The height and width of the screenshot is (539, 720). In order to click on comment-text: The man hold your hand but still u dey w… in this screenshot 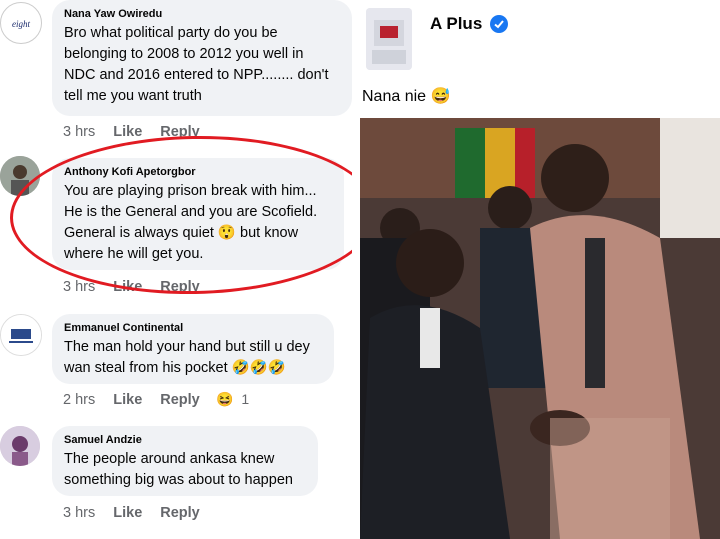, I will do `click(187, 357)`.